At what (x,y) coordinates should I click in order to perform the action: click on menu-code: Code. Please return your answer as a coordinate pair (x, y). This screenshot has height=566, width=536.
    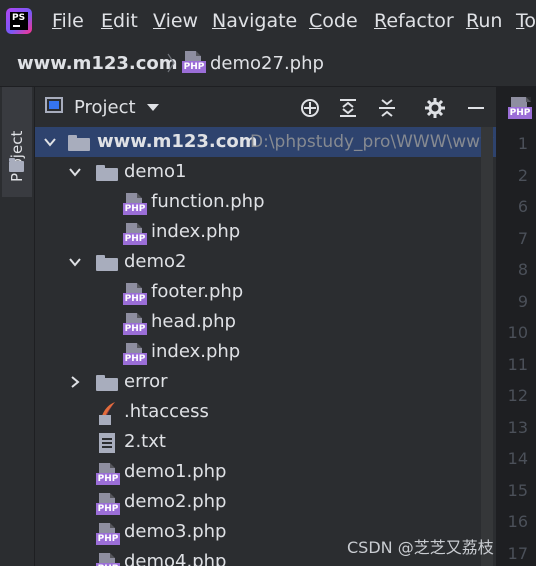
    Looking at the image, I should click on (333, 21).